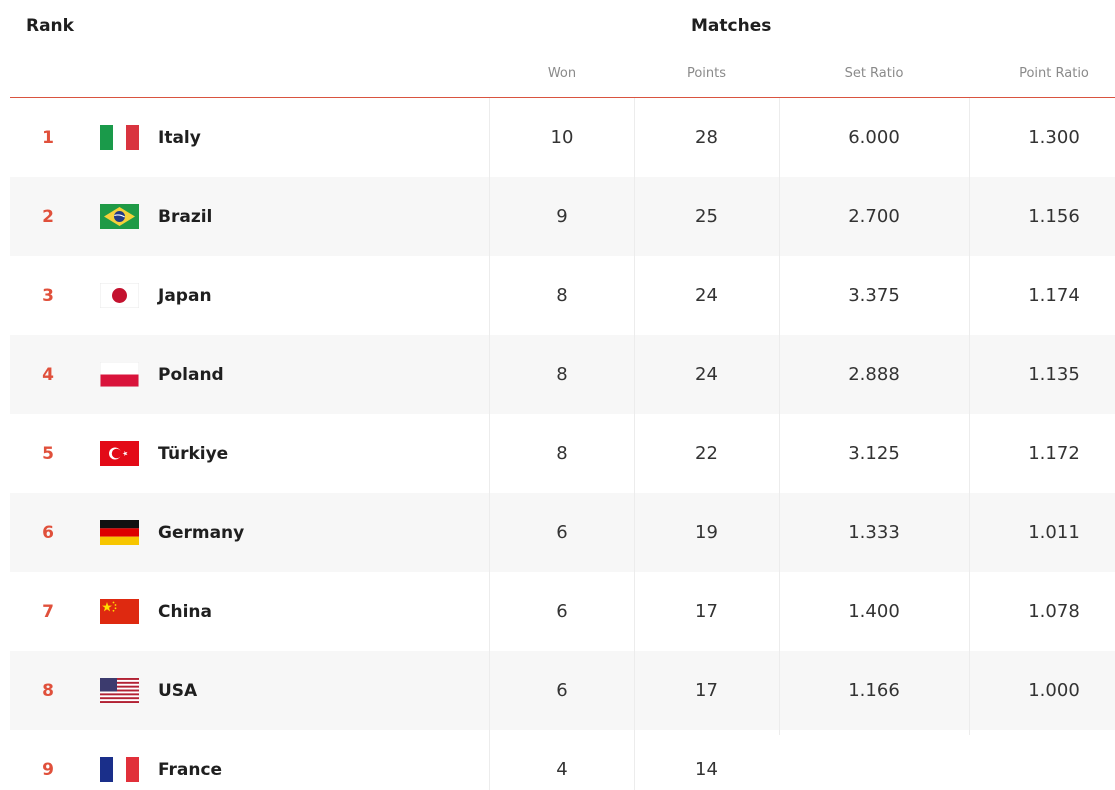  Describe the element at coordinates (874, 295) in the screenshot. I see `set-ratio-value: 3.375` at that location.